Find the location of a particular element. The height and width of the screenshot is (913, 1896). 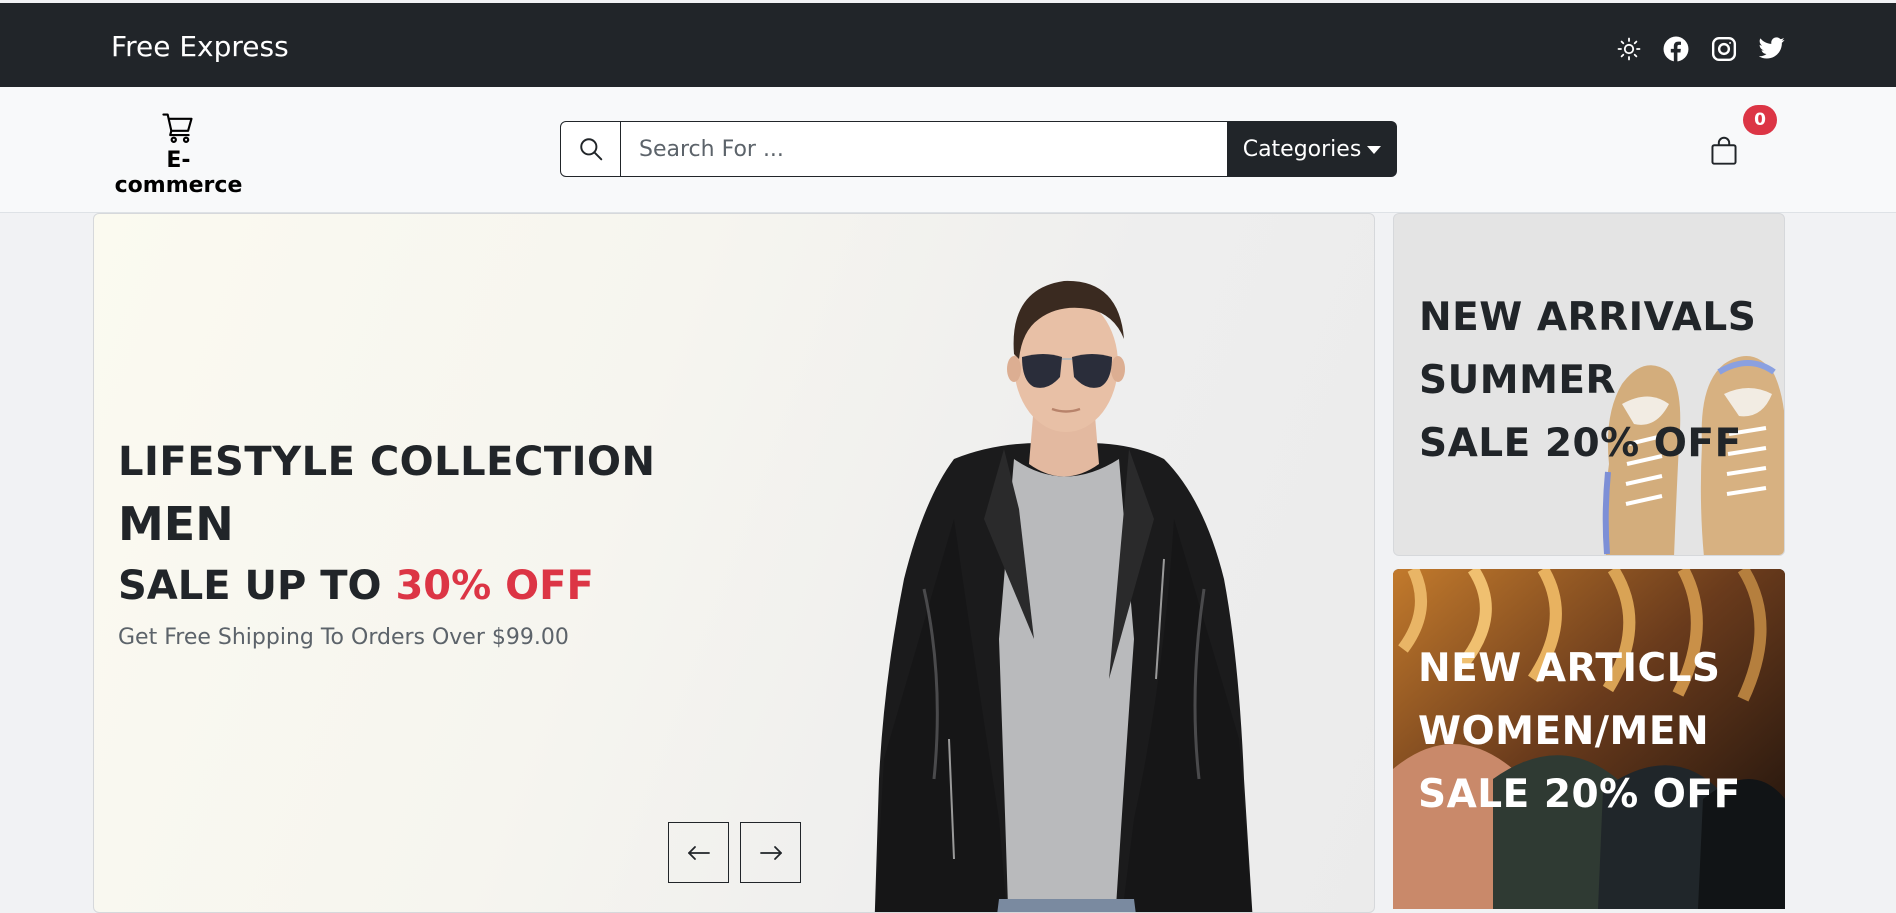

promo-title: NEW ARRIVALS is located at coordinates (1588, 317).